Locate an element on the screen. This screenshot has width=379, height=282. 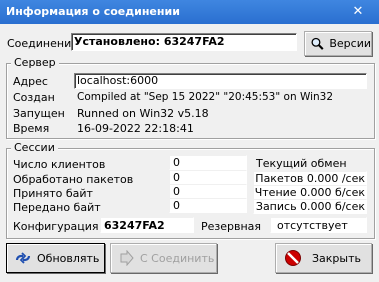
configuration-value: 63247FA2 is located at coordinates (134, 225).